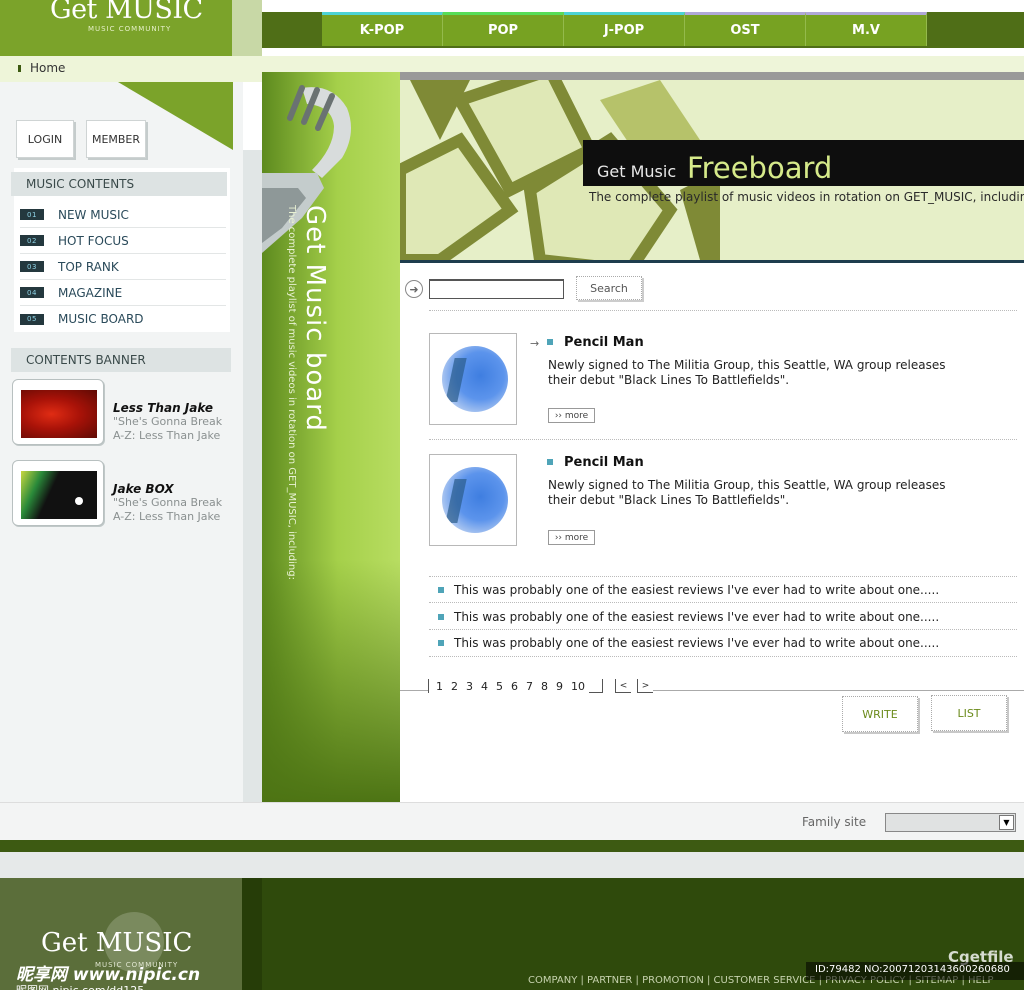 The image size is (1024, 998). I want to click on hero-title: Freeboard, so click(760, 168).